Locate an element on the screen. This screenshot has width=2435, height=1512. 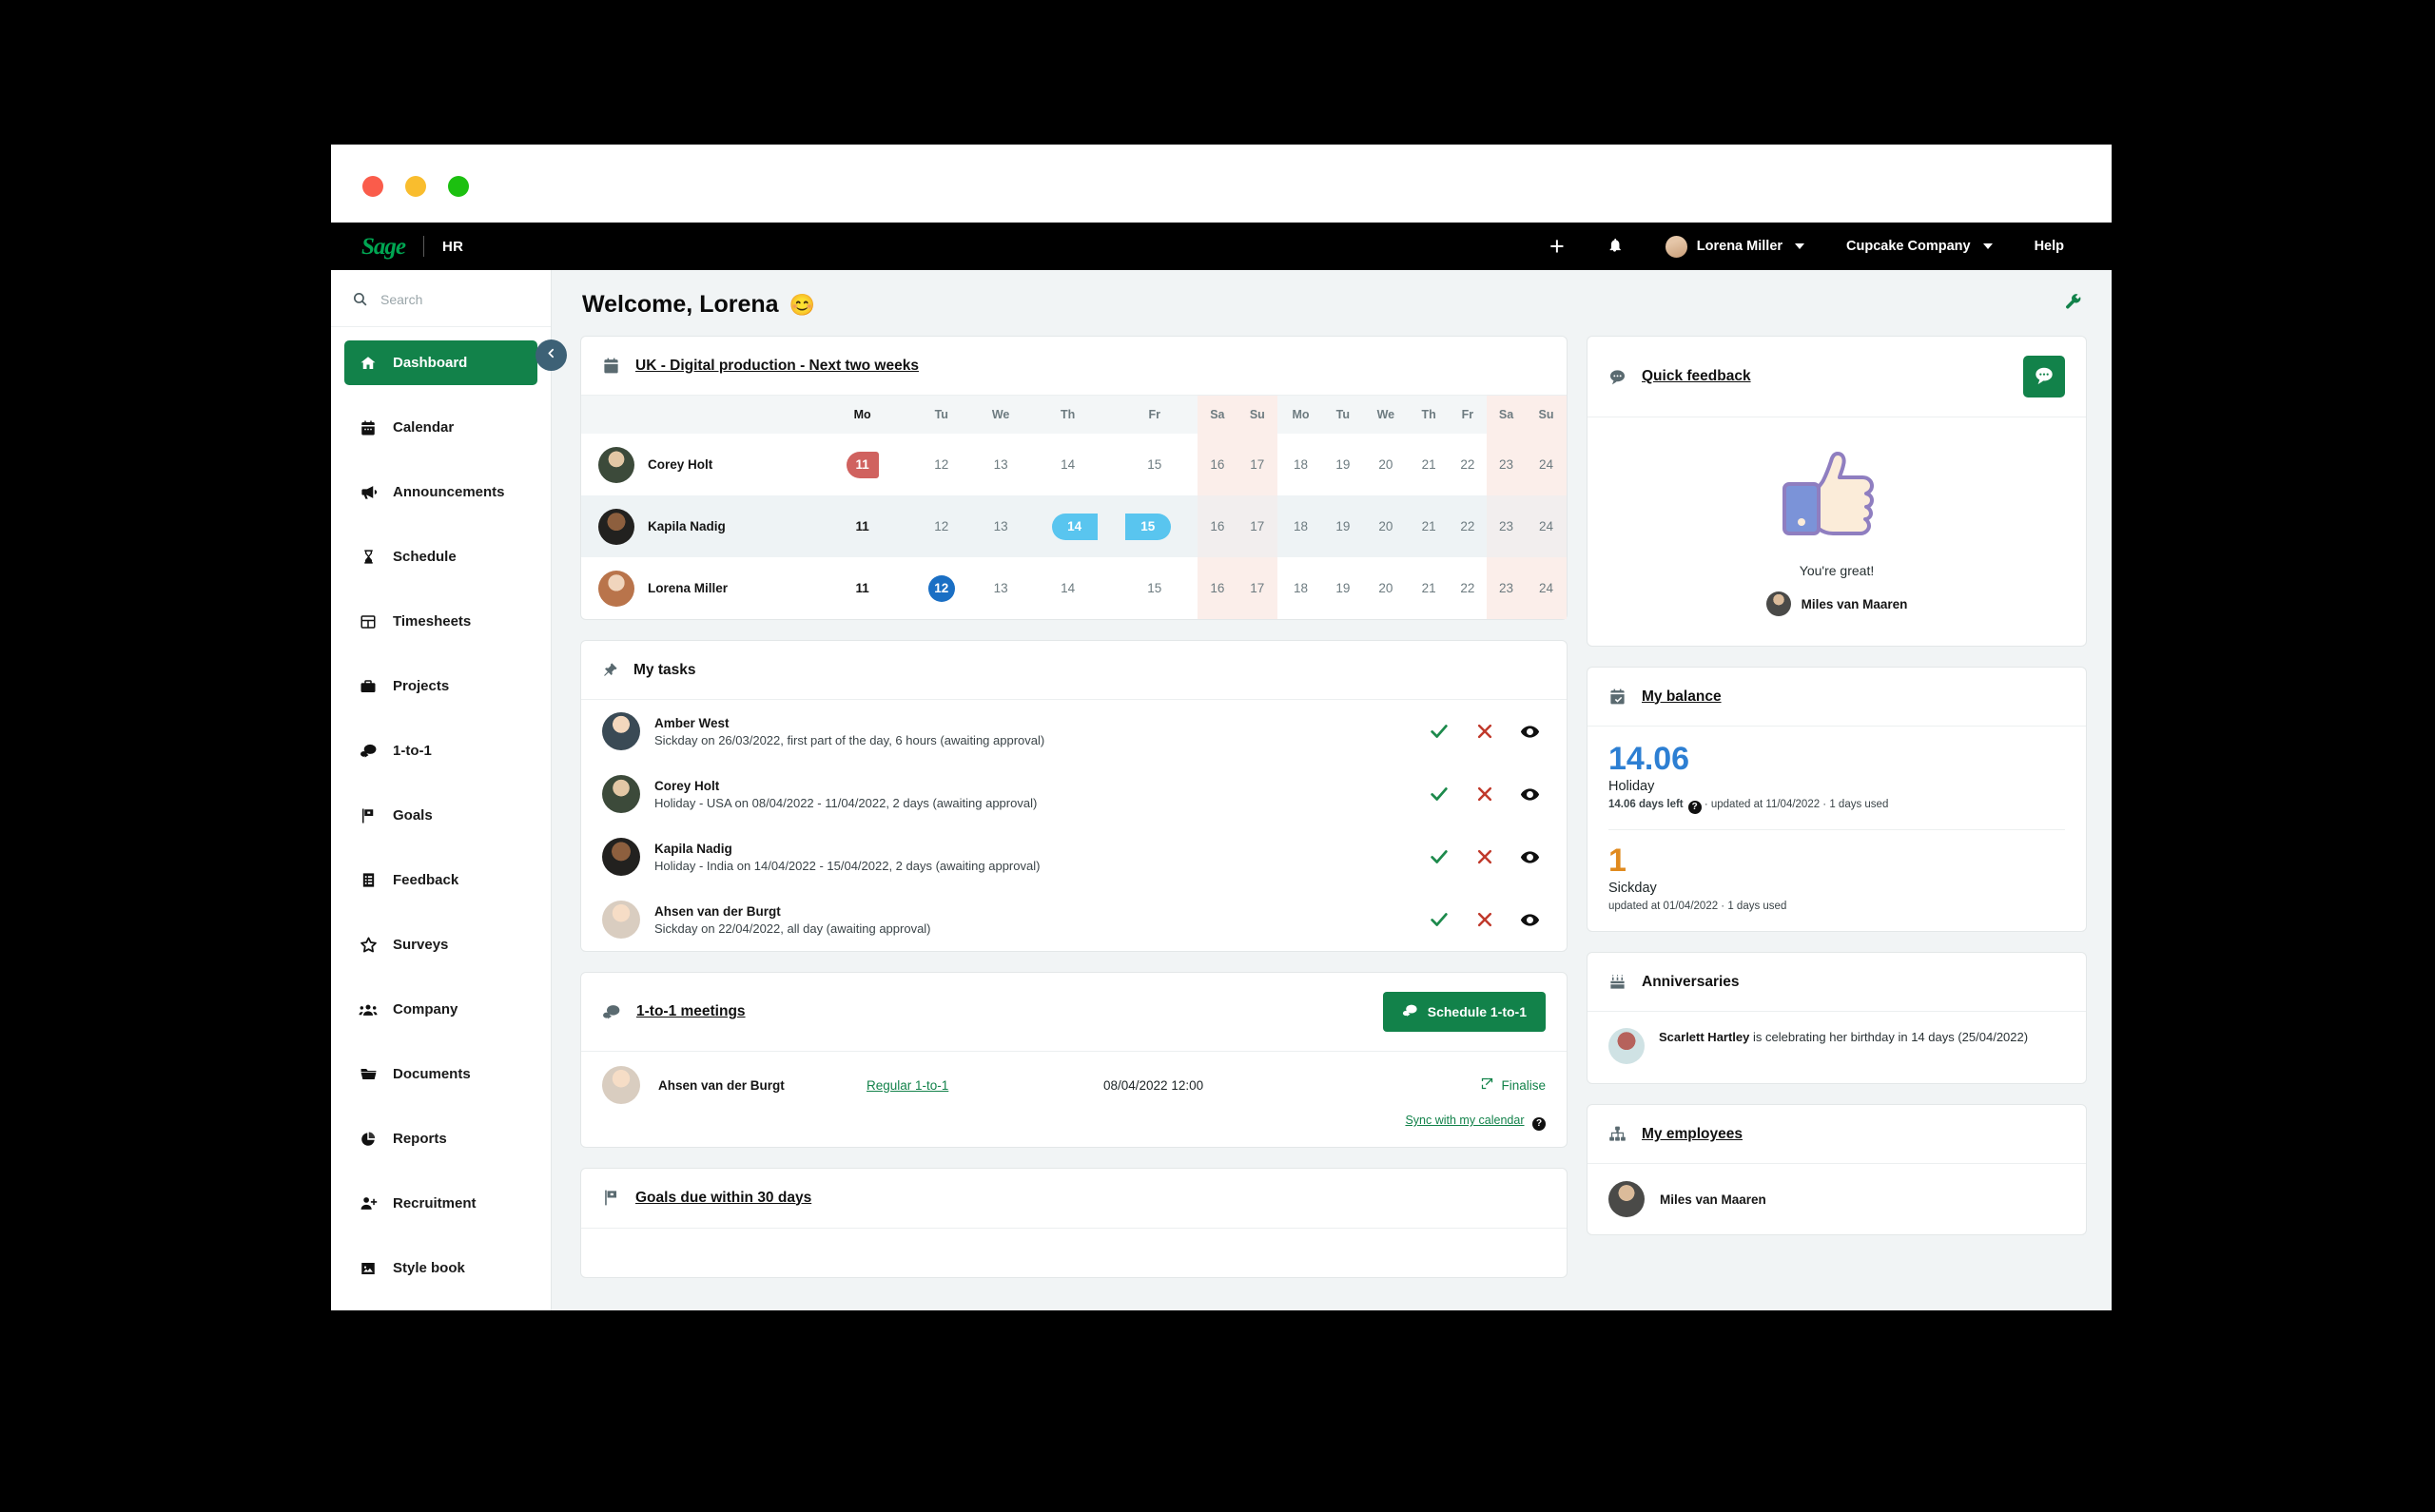
my-employees-card: My employees Miles van Maaren is located at coordinates (1837, 1170).